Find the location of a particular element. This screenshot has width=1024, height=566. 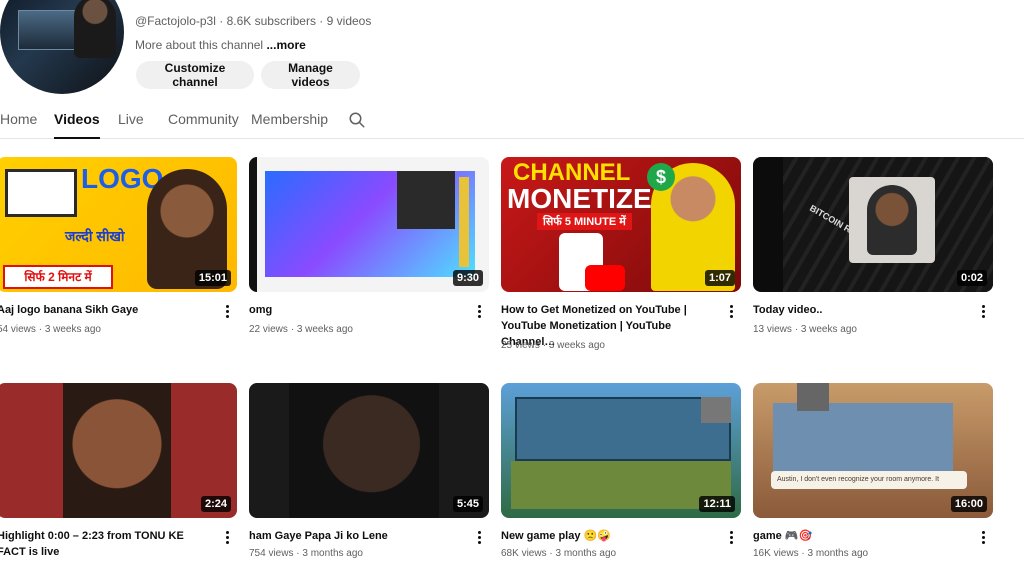

video-title: ham Gaye Papa Ji ko Lene is located at coordinates (356, 536).